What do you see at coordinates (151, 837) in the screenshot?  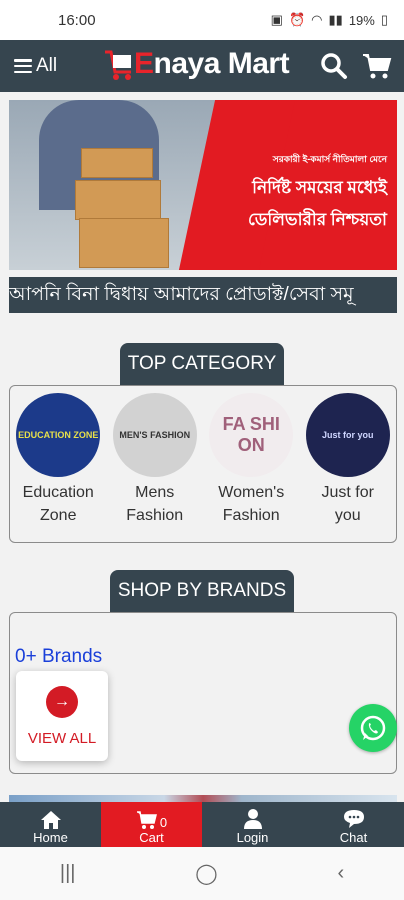 I see `nav-cart-label: Cart` at bounding box center [151, 837].